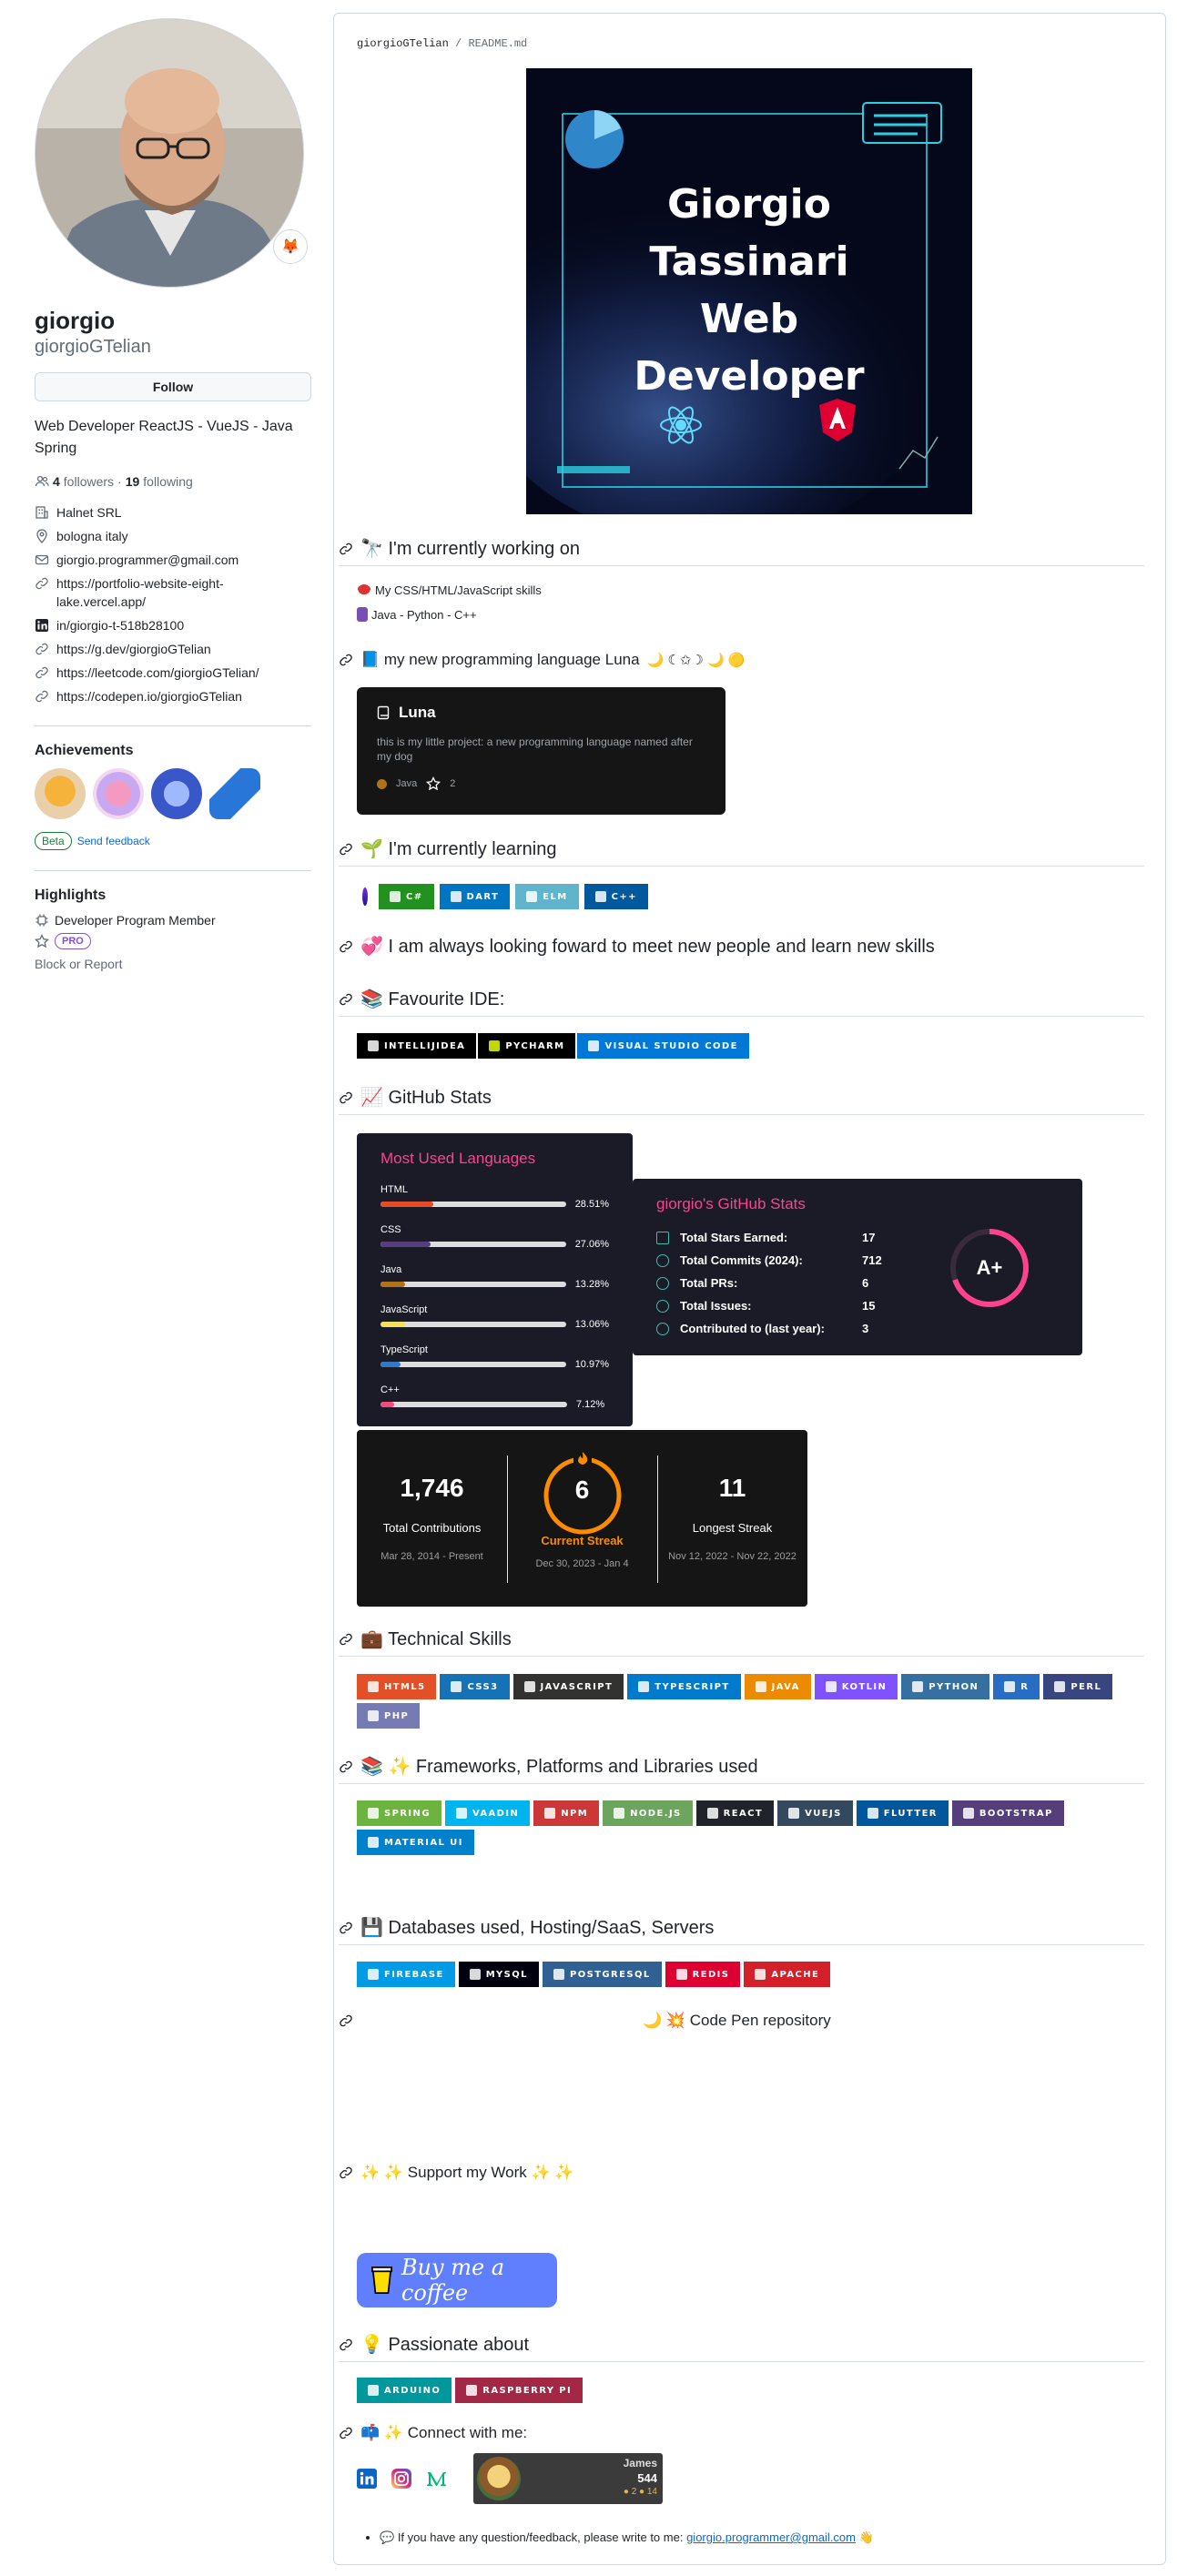  What do you see at coordinates (173, 560) in the screenshot?
I see `vcard-email: giorgio.programmer@gmail.com` at bounding box center [173, 560].